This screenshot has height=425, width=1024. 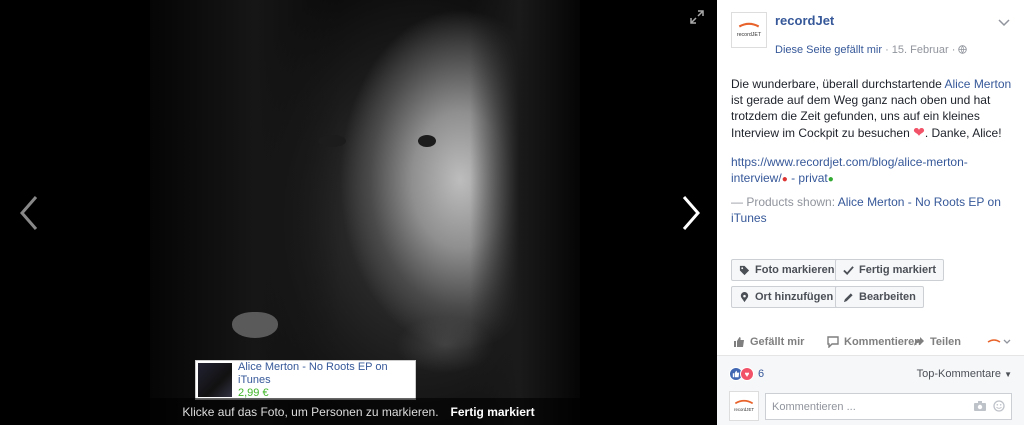 What do you see at coordinates (830, 179) in the screenshot?
I see `shield-emoji-icon: ●` at bounding box center [830, 179].